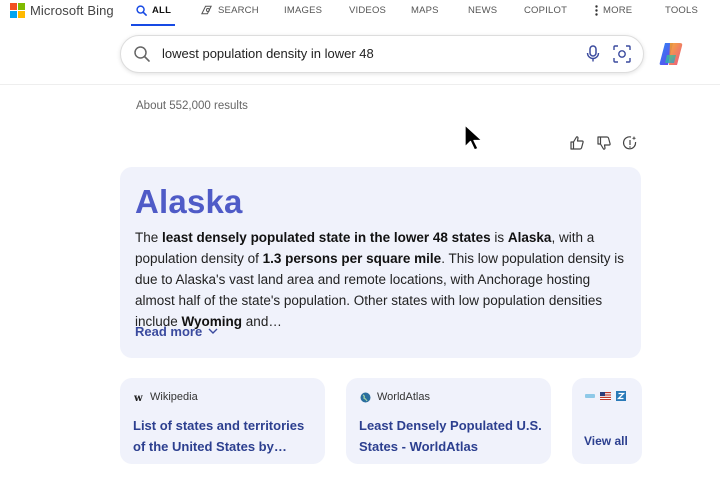 The width and height of the screenshot is (720, 501). Describe the element at coordinates (192, 106) in the screenshot. I see `results-count: About 552,000 results` at that location.